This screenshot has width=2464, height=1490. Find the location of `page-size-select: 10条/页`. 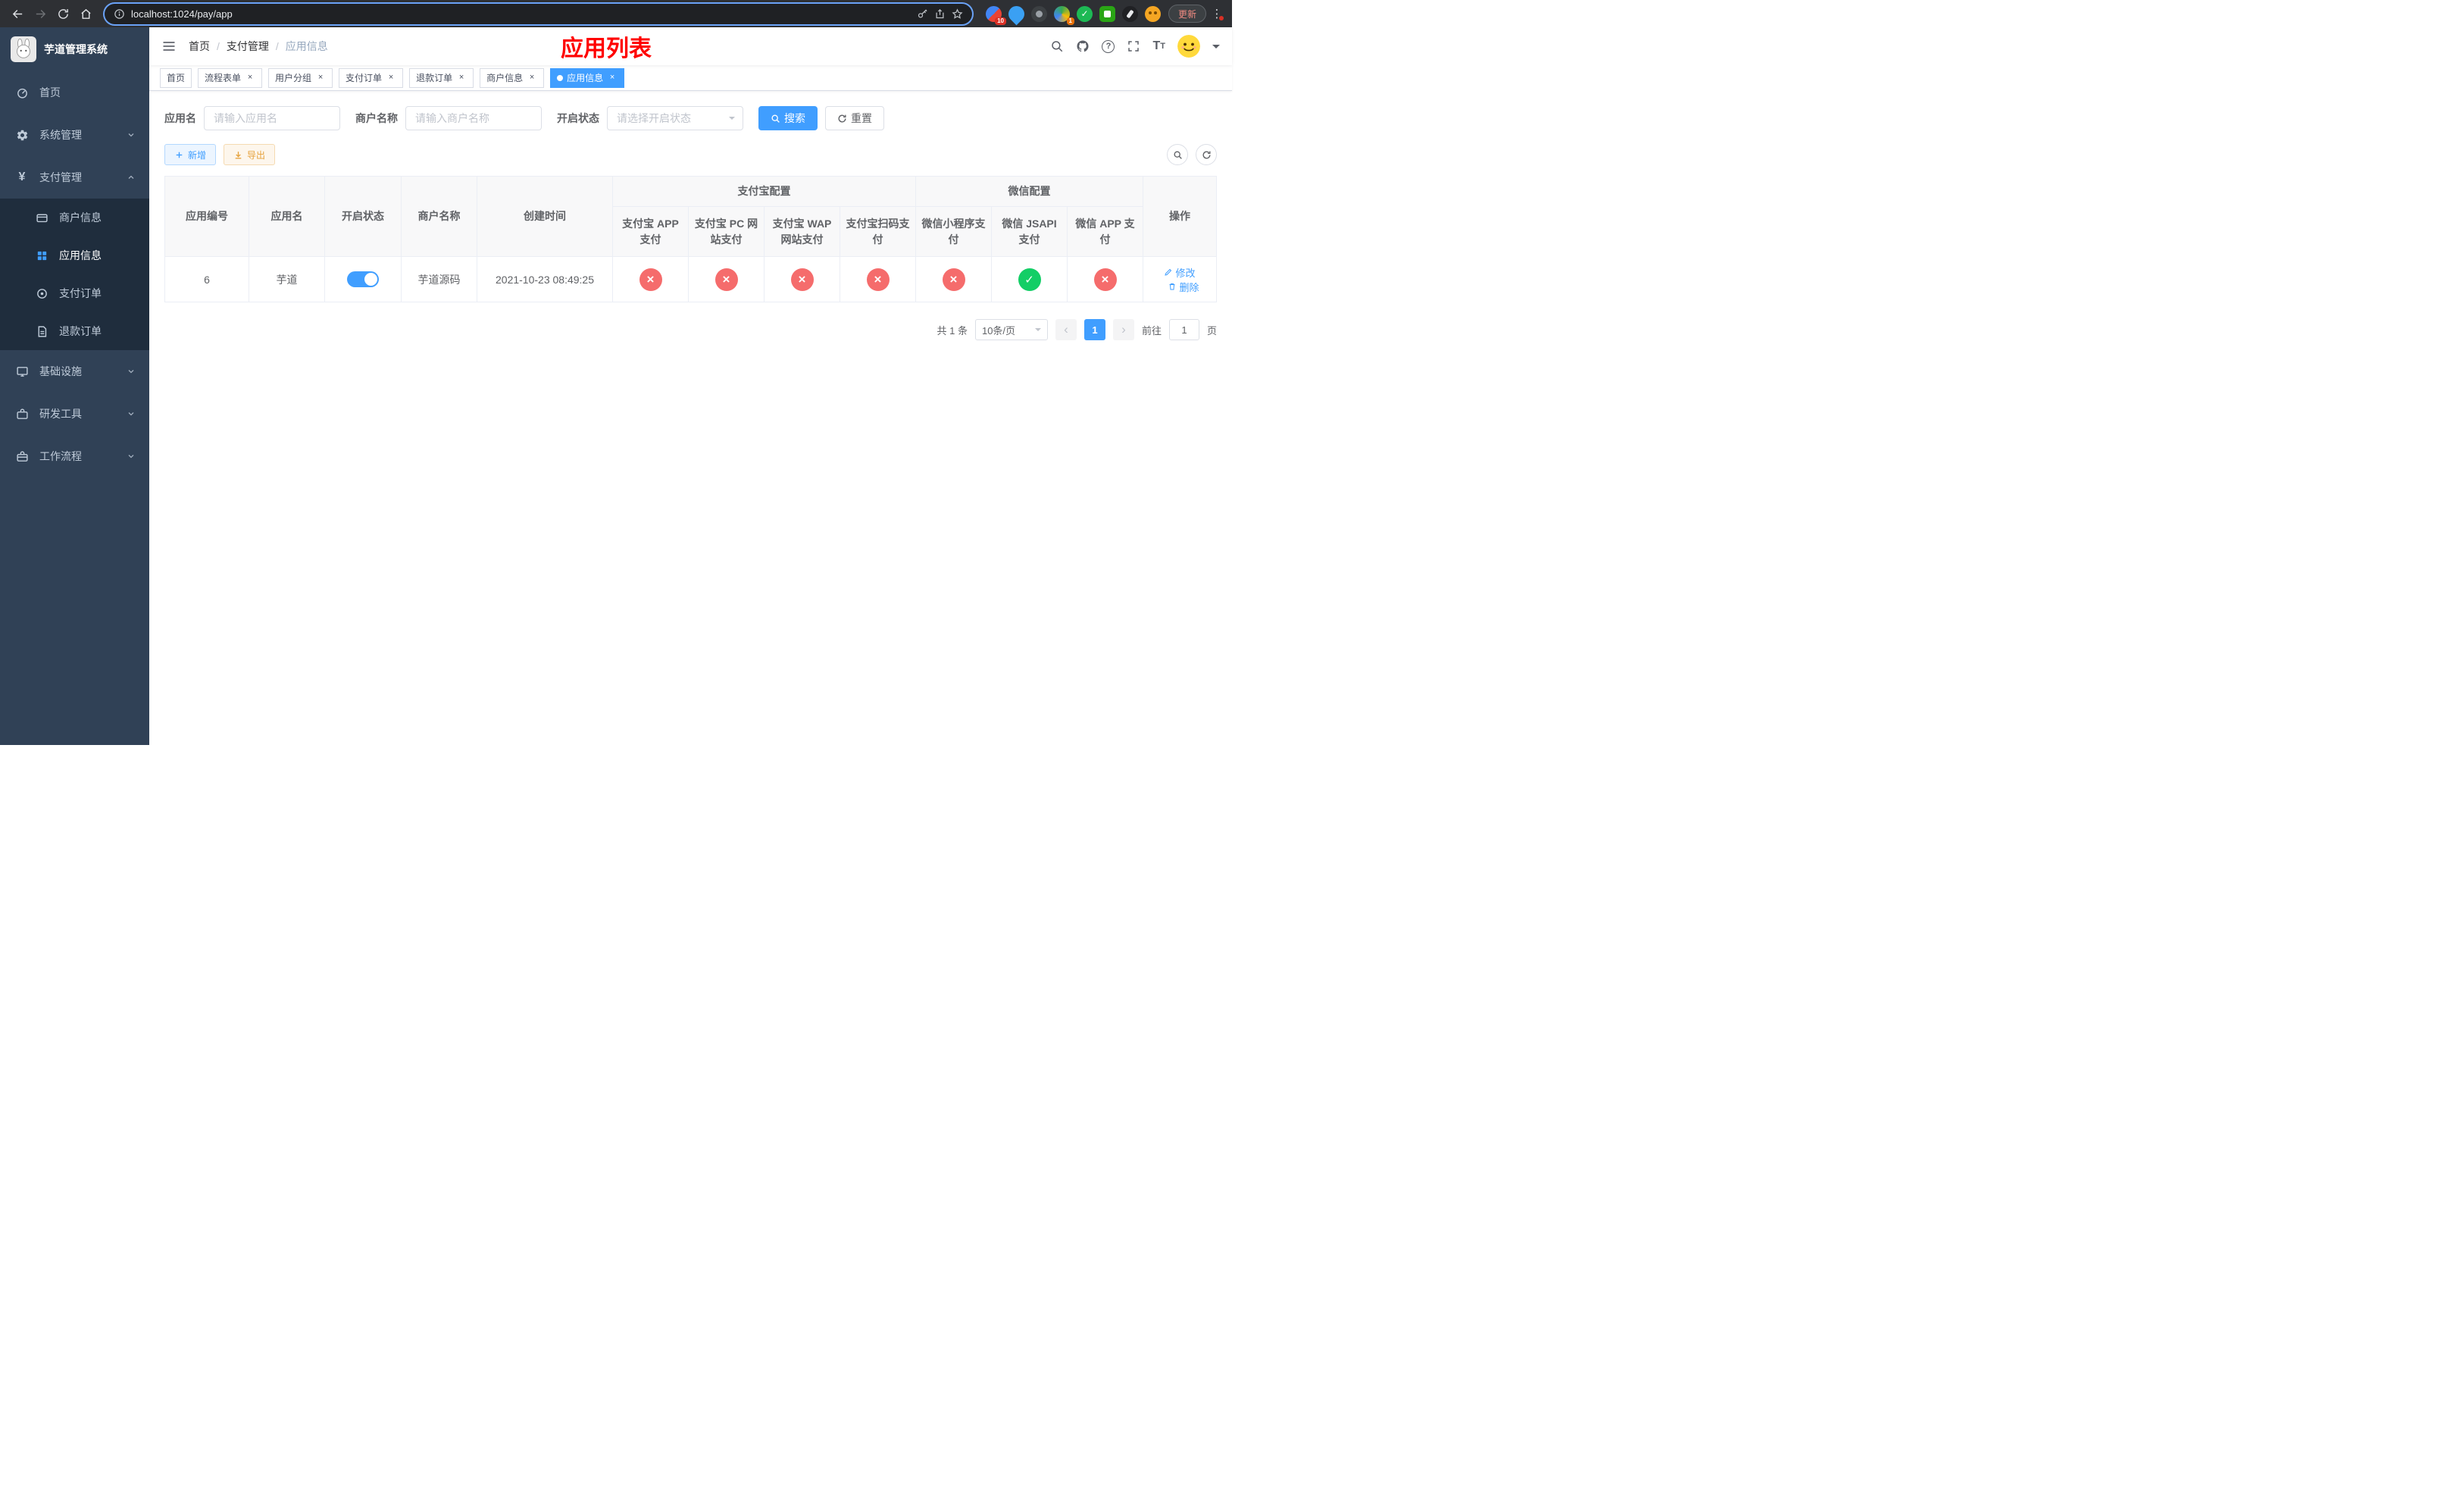

page-size-select: 10条/页 is located at coordinates (1011, 329).